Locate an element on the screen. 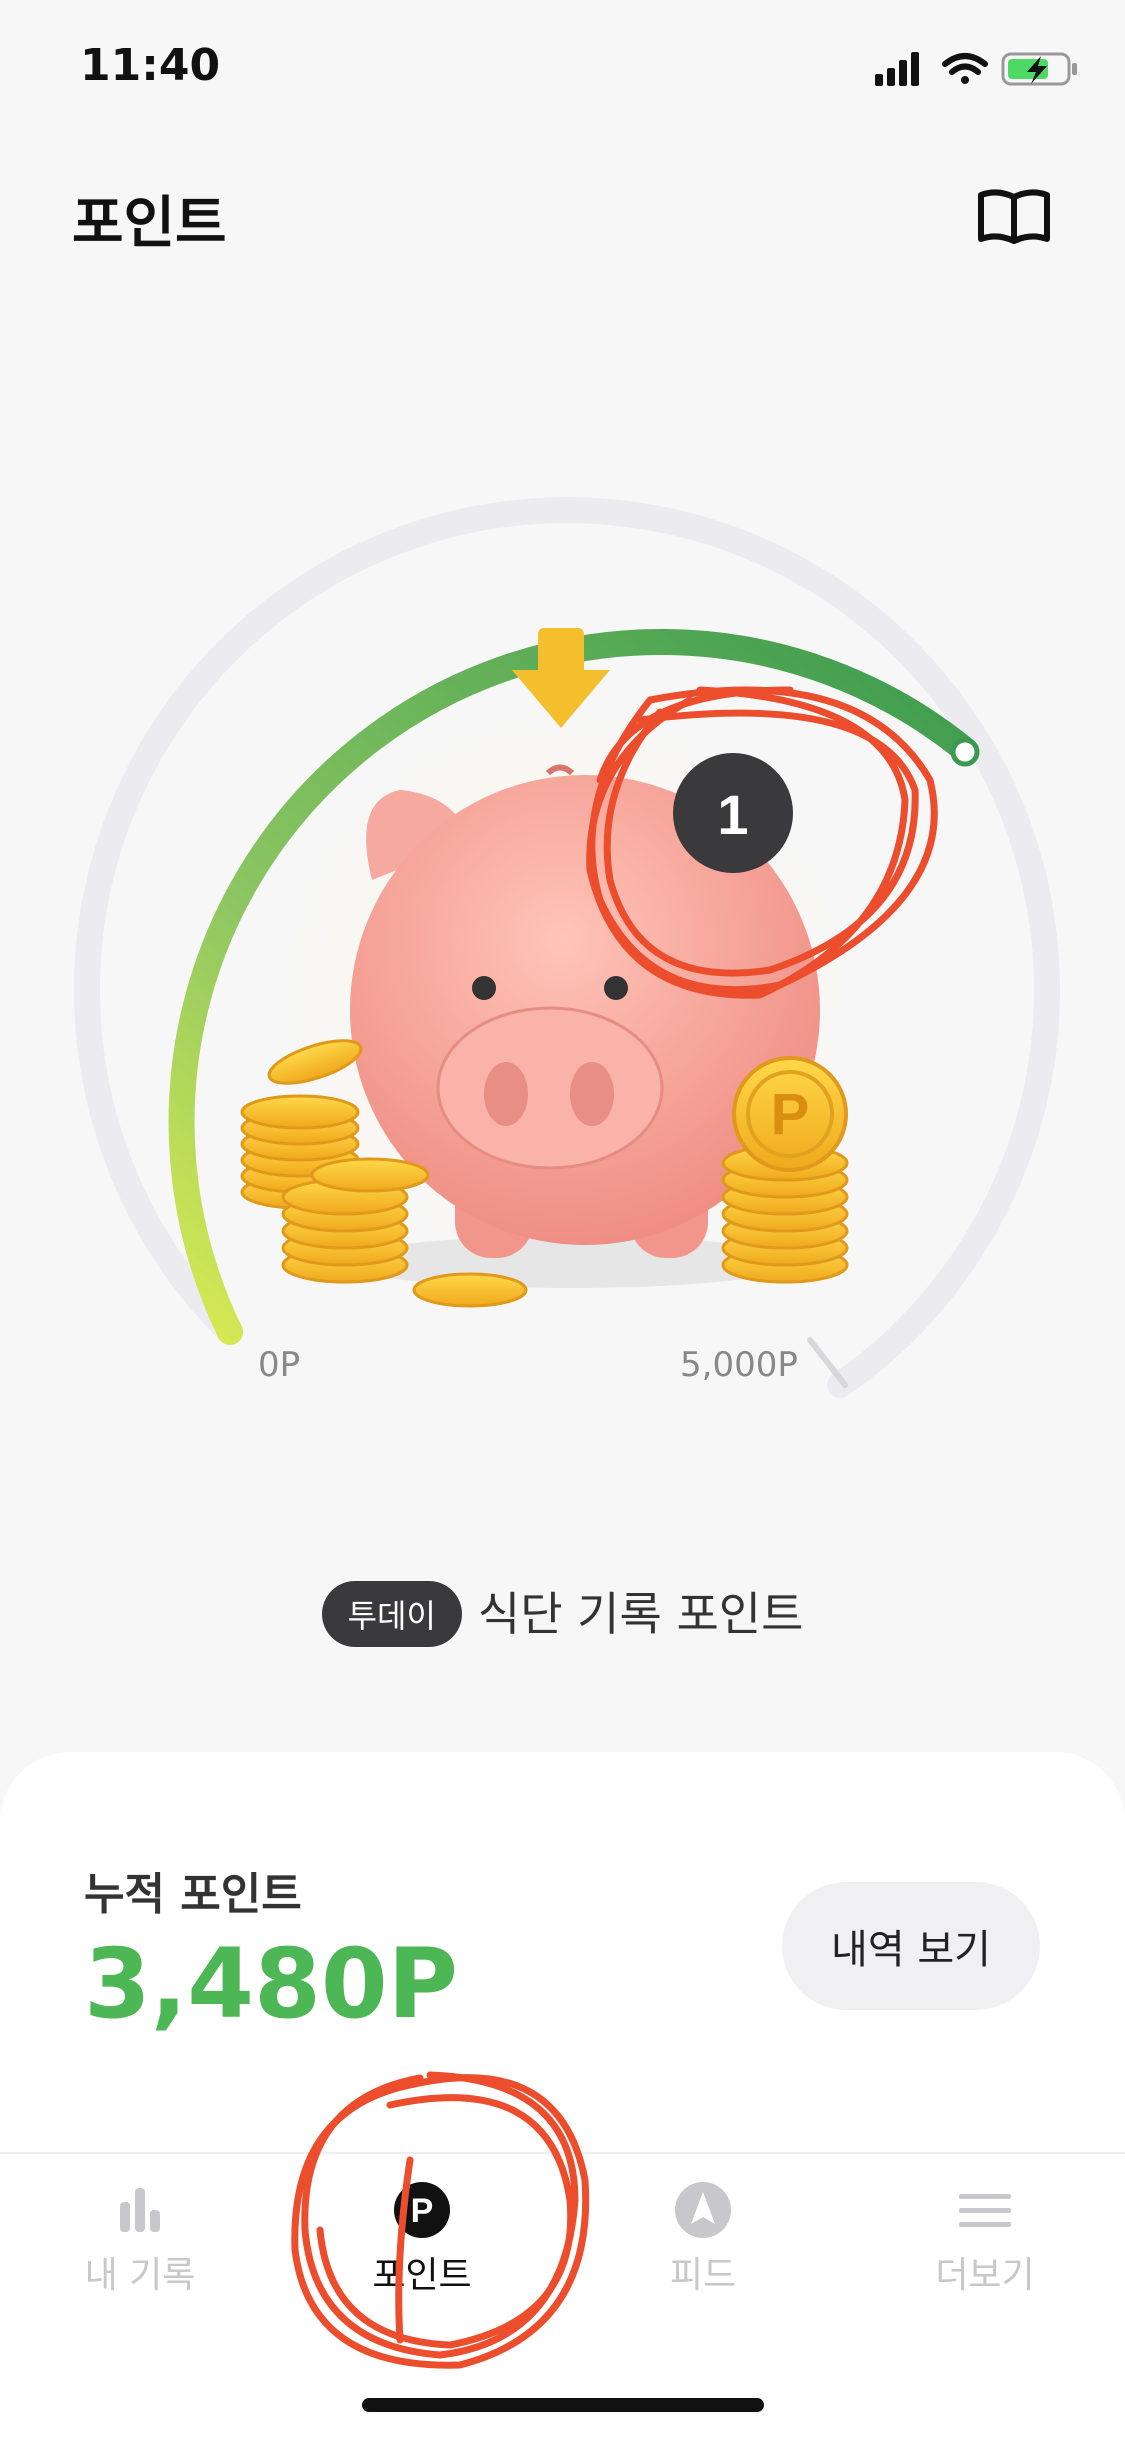 The image size is (1125, 2452). points-p-icon: P is located at coordinates (422, 2210).